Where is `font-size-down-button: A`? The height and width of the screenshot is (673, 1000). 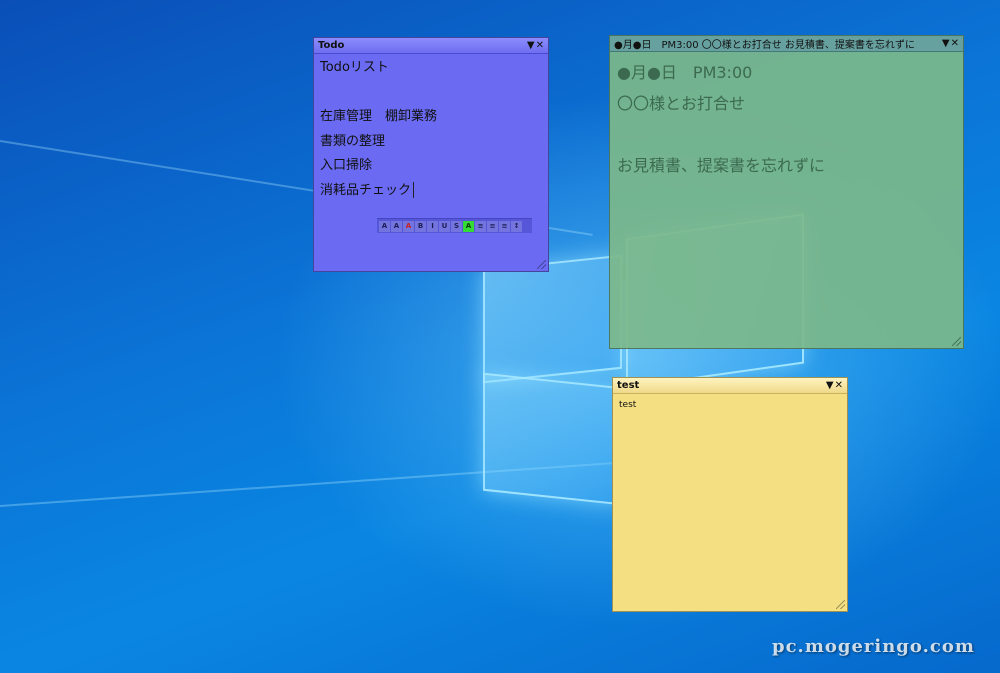
font-size-down-button: A is located at coordinates (384, 226).